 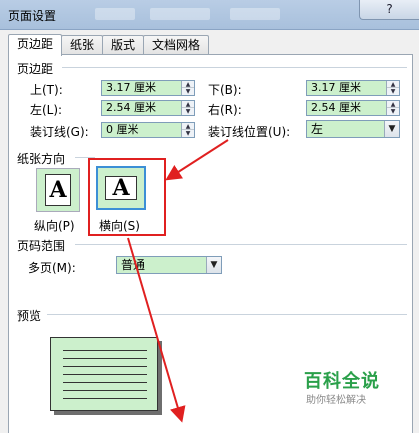 What do you see at coordinates (29, 316) in the screenshot?
I see `preview-group-title: 预览` at bounding box center [29, 316].